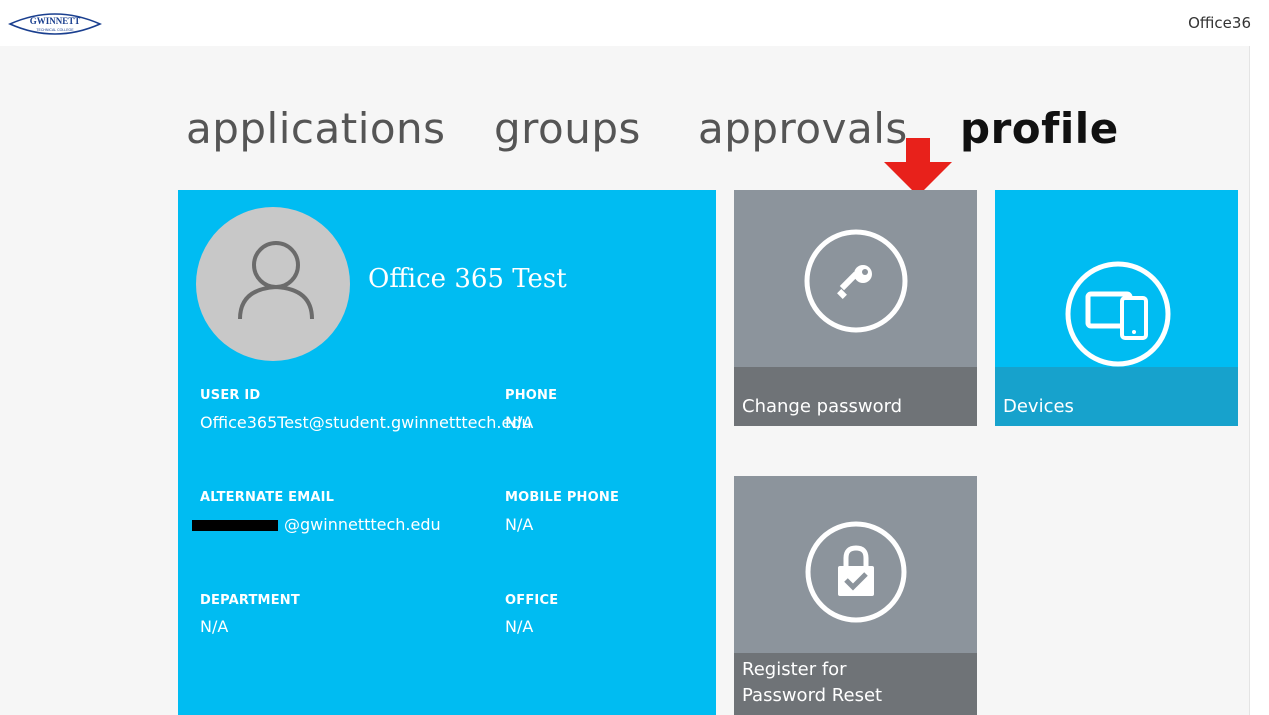 The image size is (1269, 715). What do you see at coordinates (1039, 128) in the screenshot?
I see `tab-profile: profile` at bounding box center [1039, 128].